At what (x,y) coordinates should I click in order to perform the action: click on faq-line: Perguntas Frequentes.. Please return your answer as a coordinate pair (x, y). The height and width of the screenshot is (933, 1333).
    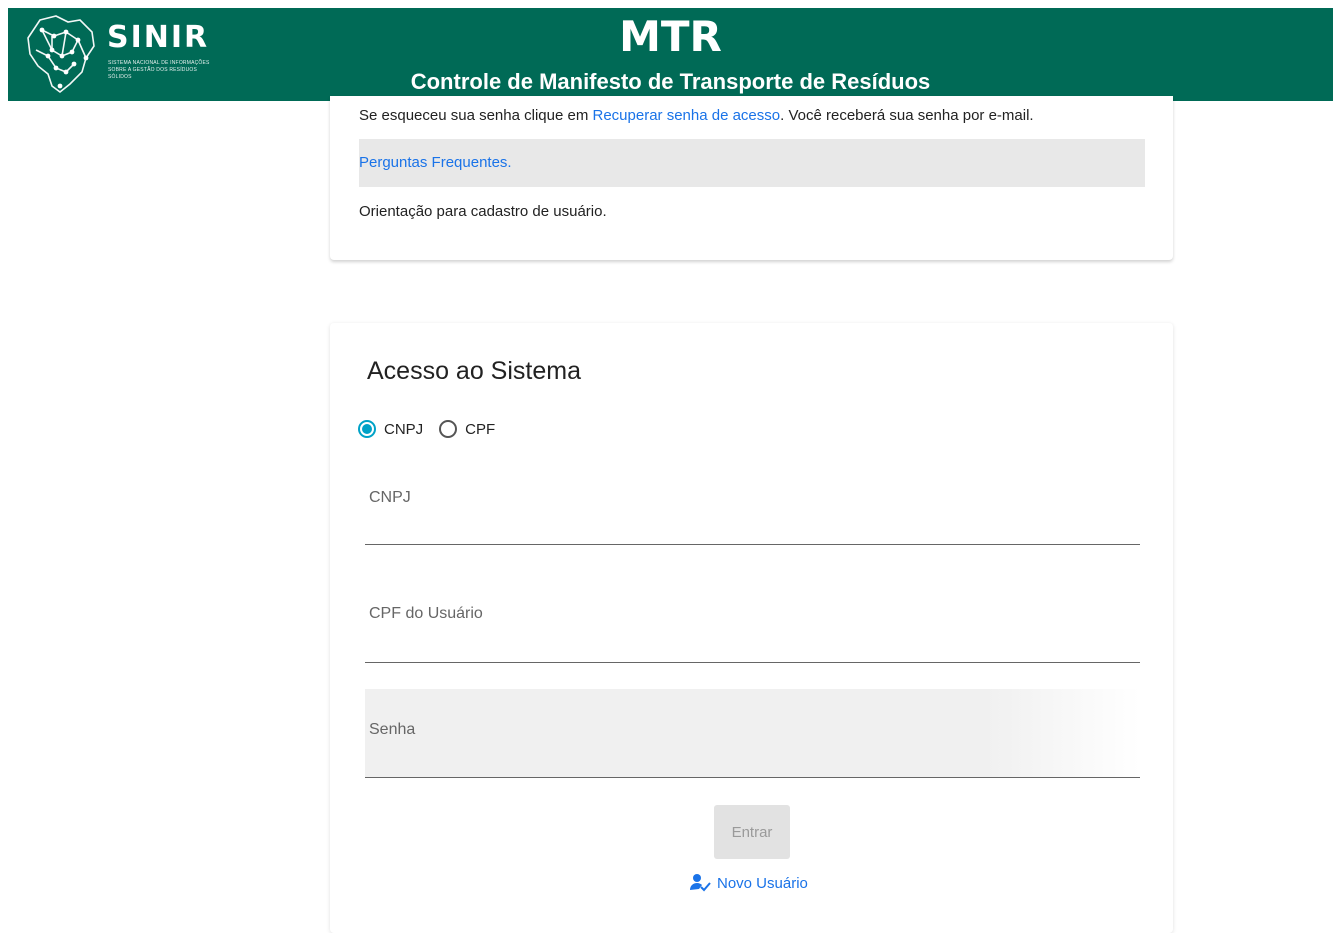
    Looking at the image, I should click on (752, 163).